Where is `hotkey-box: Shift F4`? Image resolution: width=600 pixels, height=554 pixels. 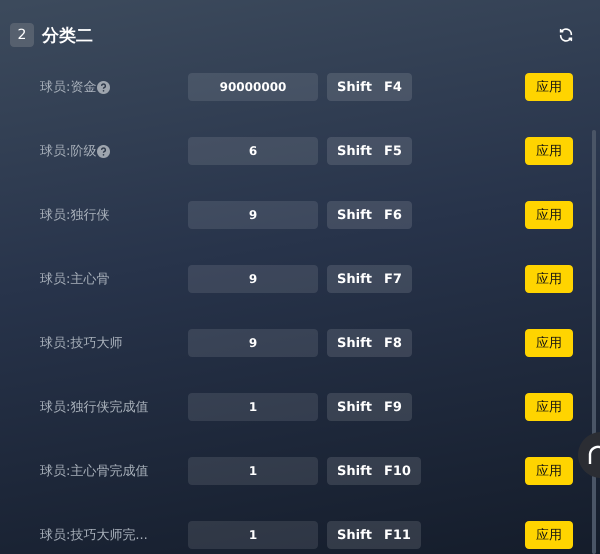
hotkey-box: Shift F4 is located at coordinates (369, 87).